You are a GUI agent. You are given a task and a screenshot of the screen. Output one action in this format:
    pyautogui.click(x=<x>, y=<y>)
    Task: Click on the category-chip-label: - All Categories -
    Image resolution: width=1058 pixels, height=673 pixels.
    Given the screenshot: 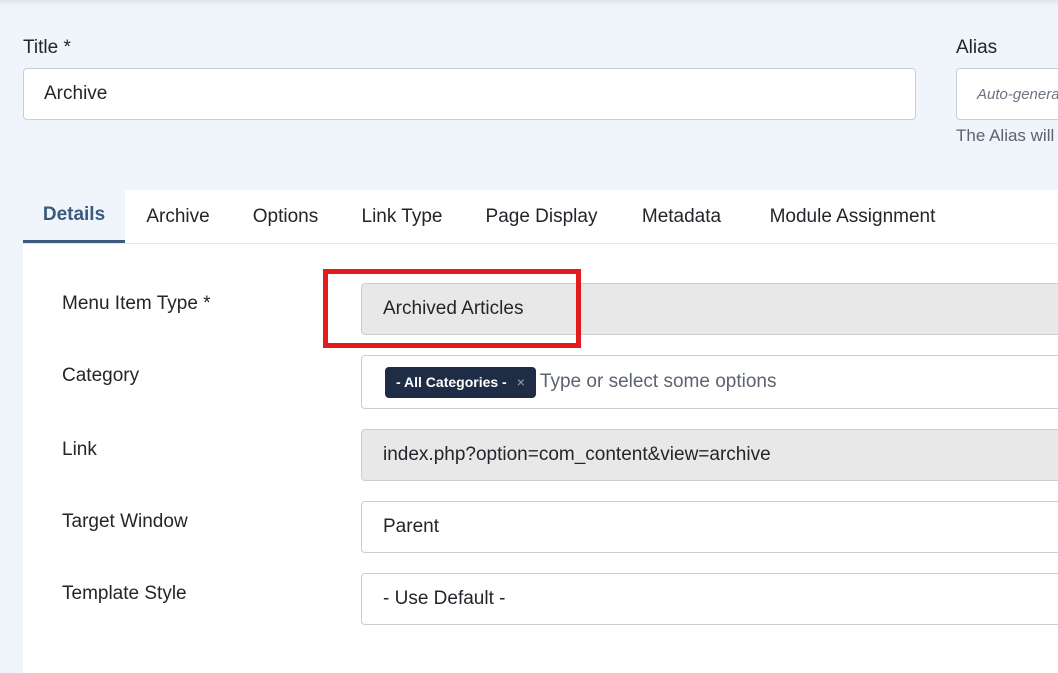 What is the action you would take?
    pyautogui.click(x=451, y=382)
    